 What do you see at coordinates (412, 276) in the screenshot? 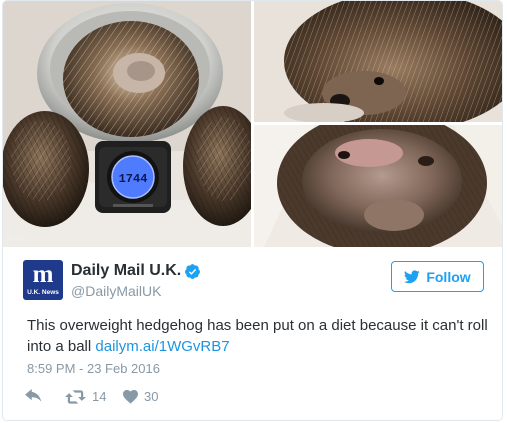
I see `twitter-bird-icon` at bounding box center [412, 276].